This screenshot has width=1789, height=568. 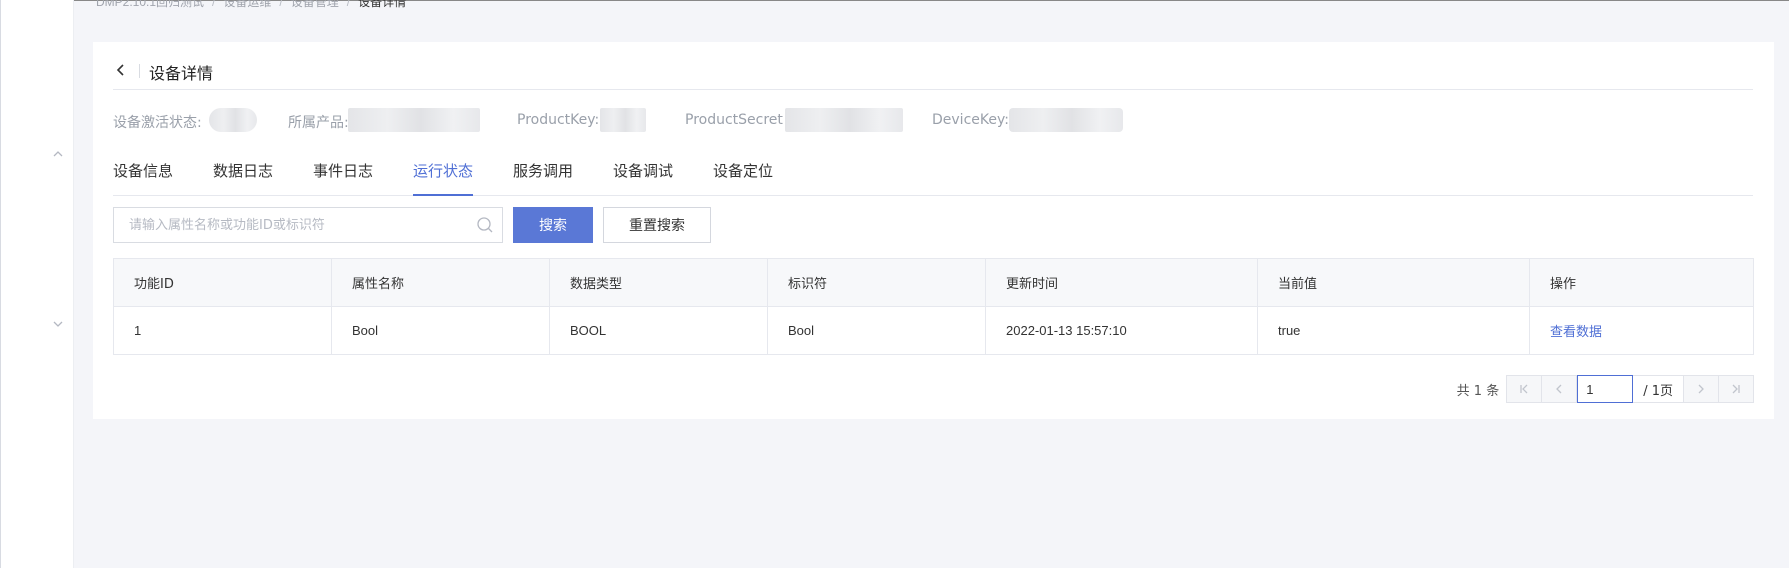 I want to click on table-header-row: 功能ID 属性名称 数据类型 标识符 更新时间 当前值 操作, so click(x=933, y=282).